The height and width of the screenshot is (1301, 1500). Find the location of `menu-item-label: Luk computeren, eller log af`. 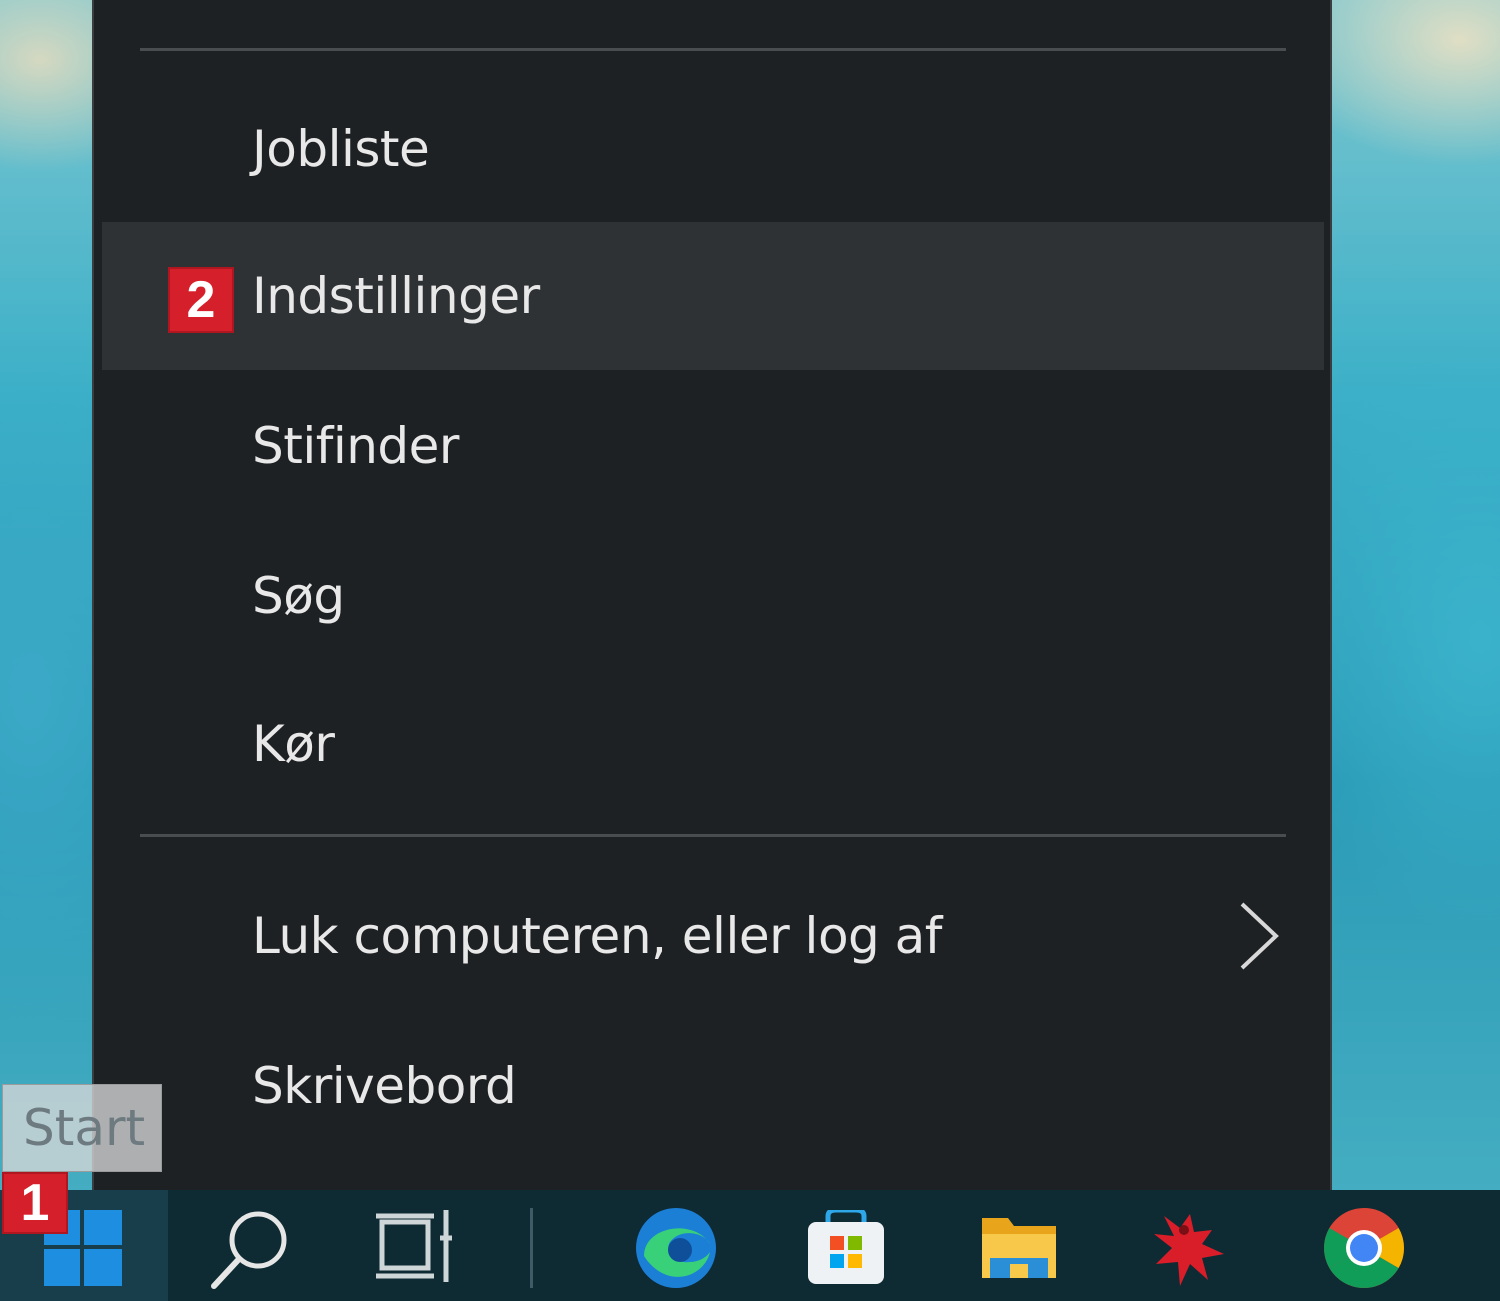

menu-item-label: Luk computeren, eller log af is located at coordinates (597, 936).